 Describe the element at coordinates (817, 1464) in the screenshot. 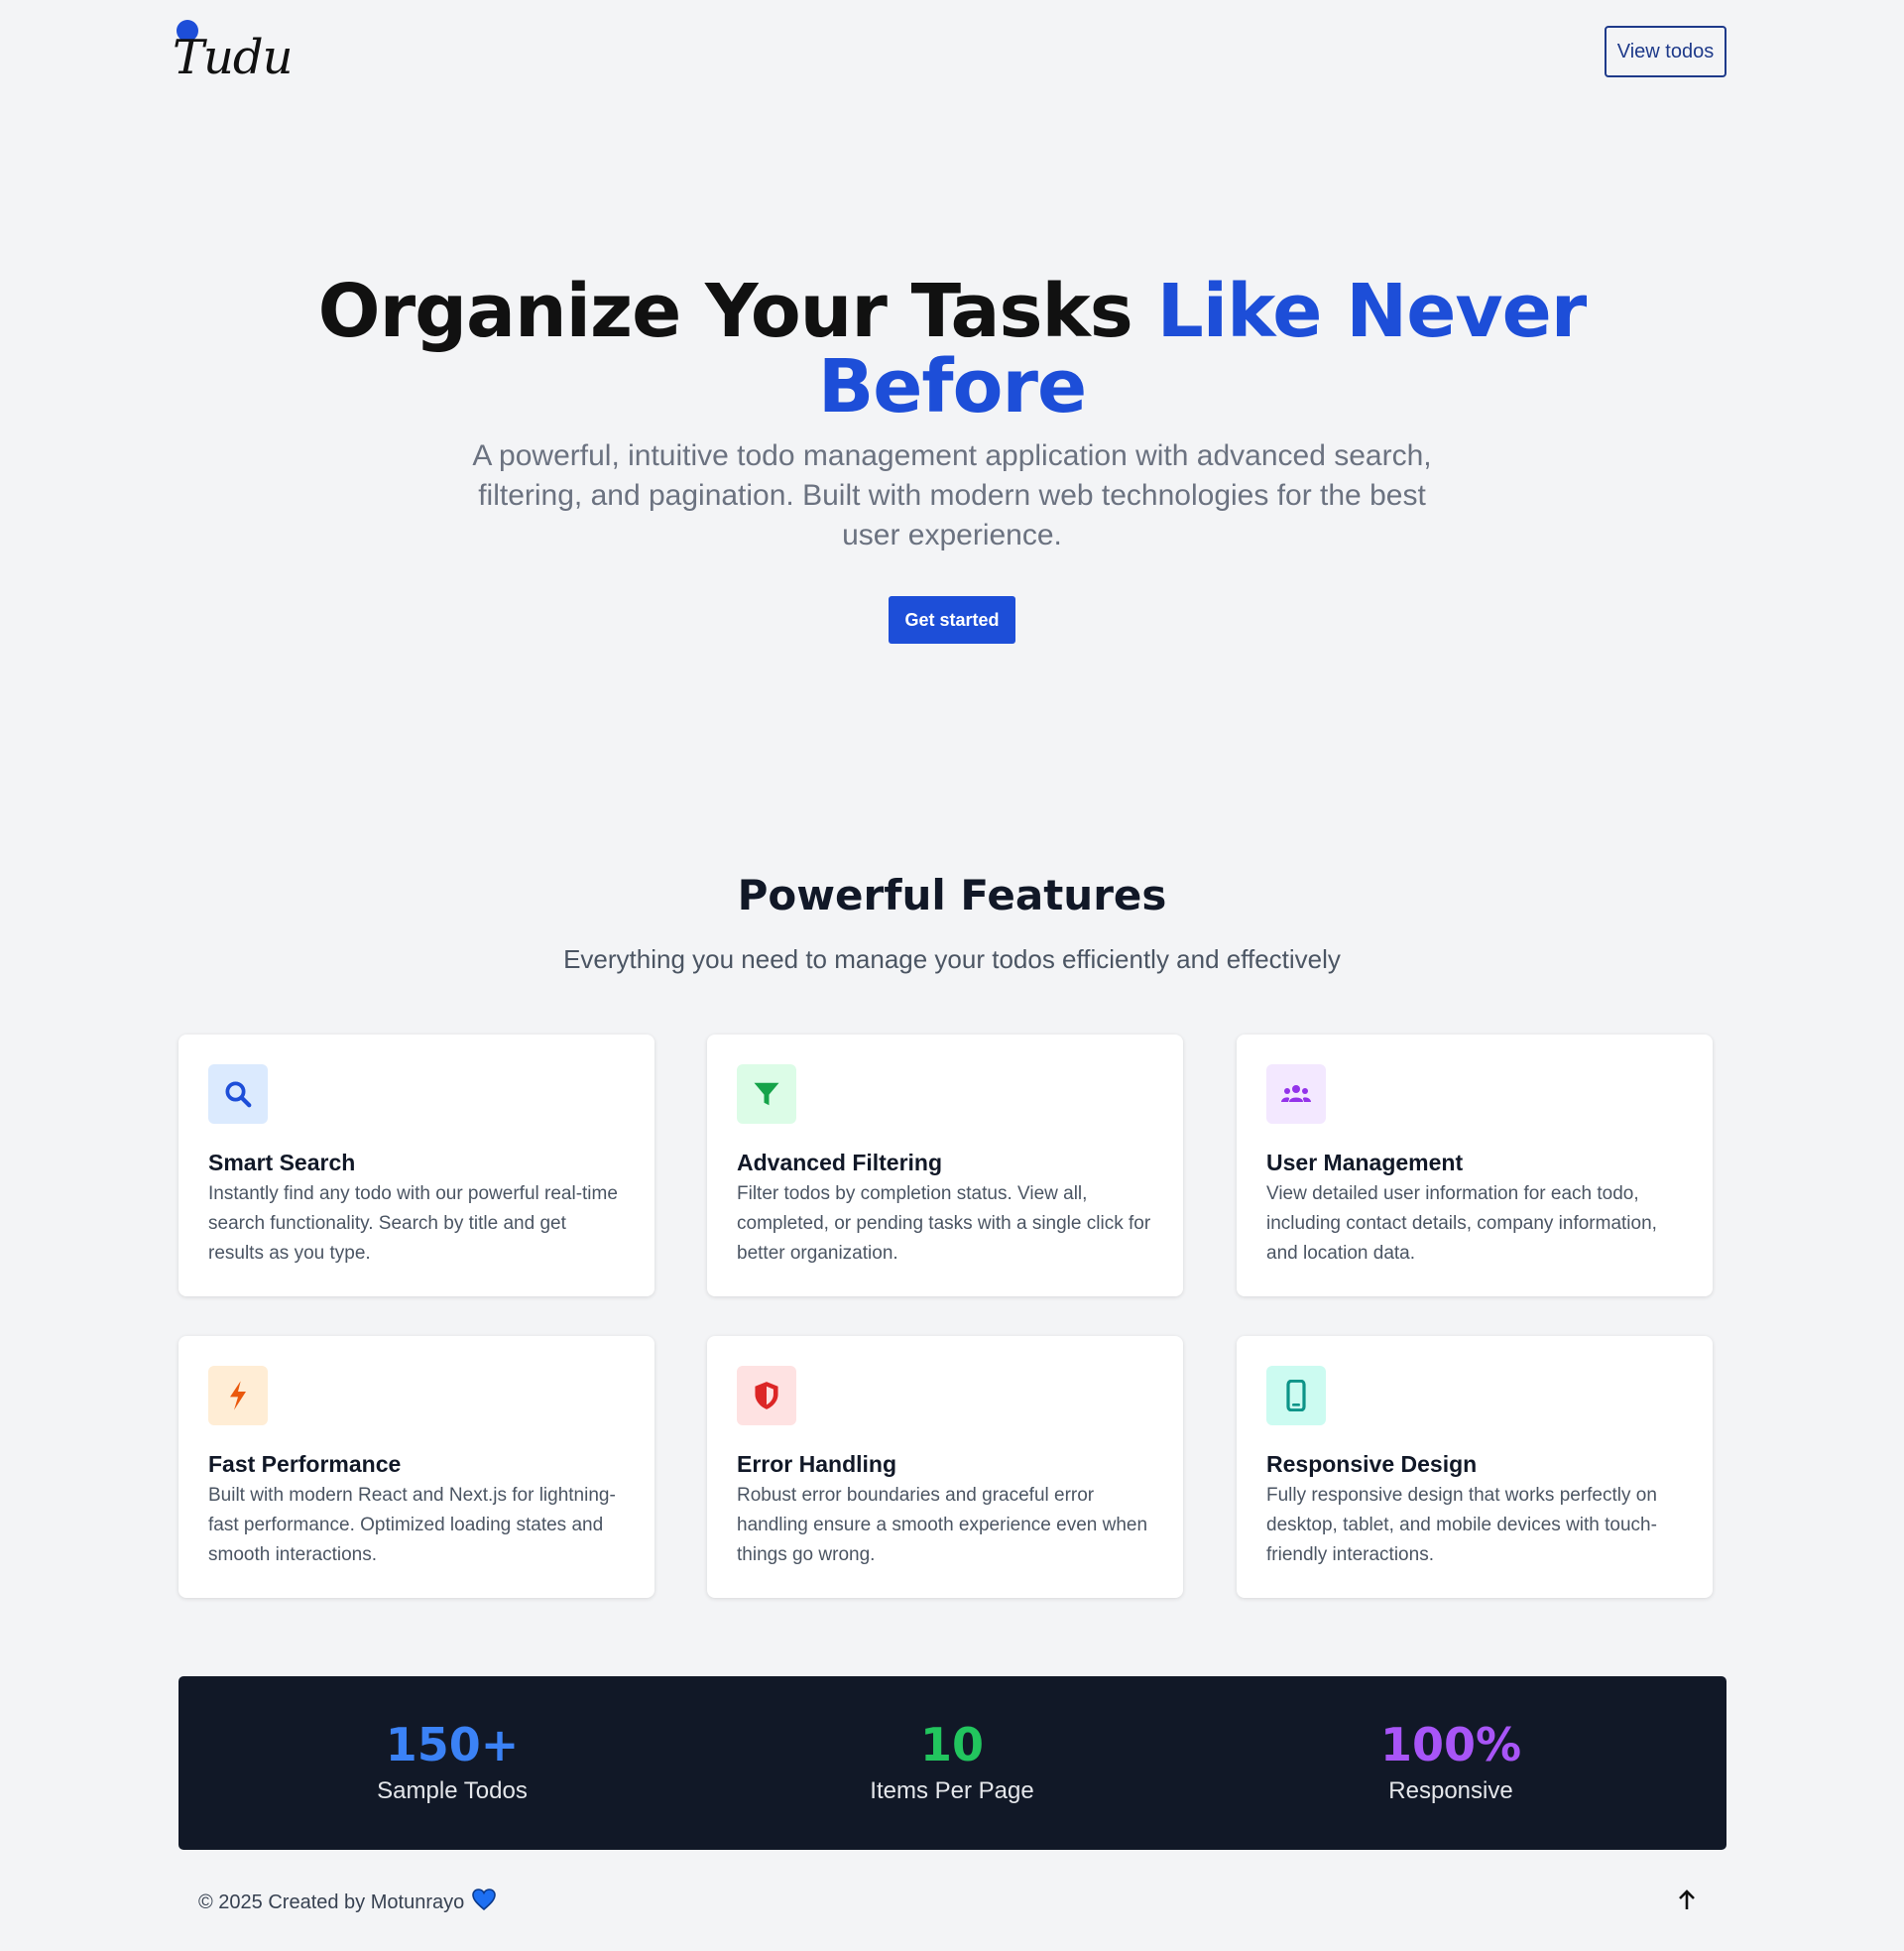

I see `feature-title: Error Handling` at that location.